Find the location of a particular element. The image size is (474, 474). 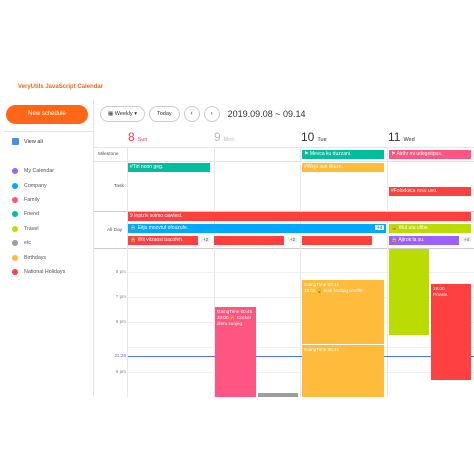

allday-event: 9 Inpiziv soimo cawlest. is located at coordinates (299, 216).